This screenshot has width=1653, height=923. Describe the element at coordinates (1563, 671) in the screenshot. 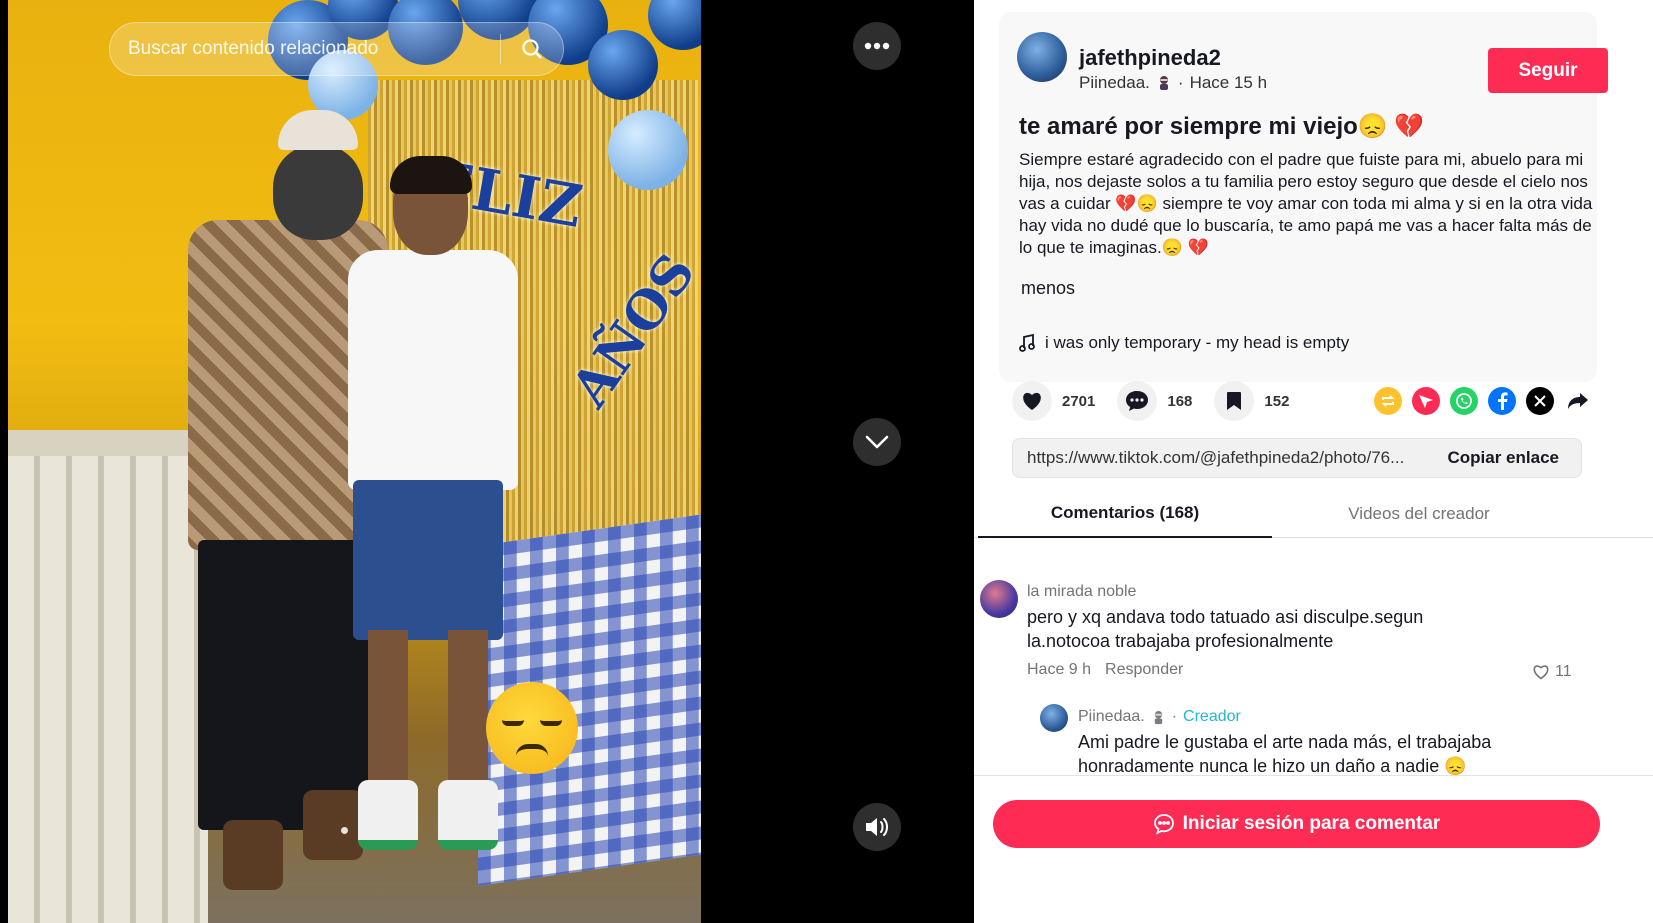

I see `comment-like-count: 11` at that location.